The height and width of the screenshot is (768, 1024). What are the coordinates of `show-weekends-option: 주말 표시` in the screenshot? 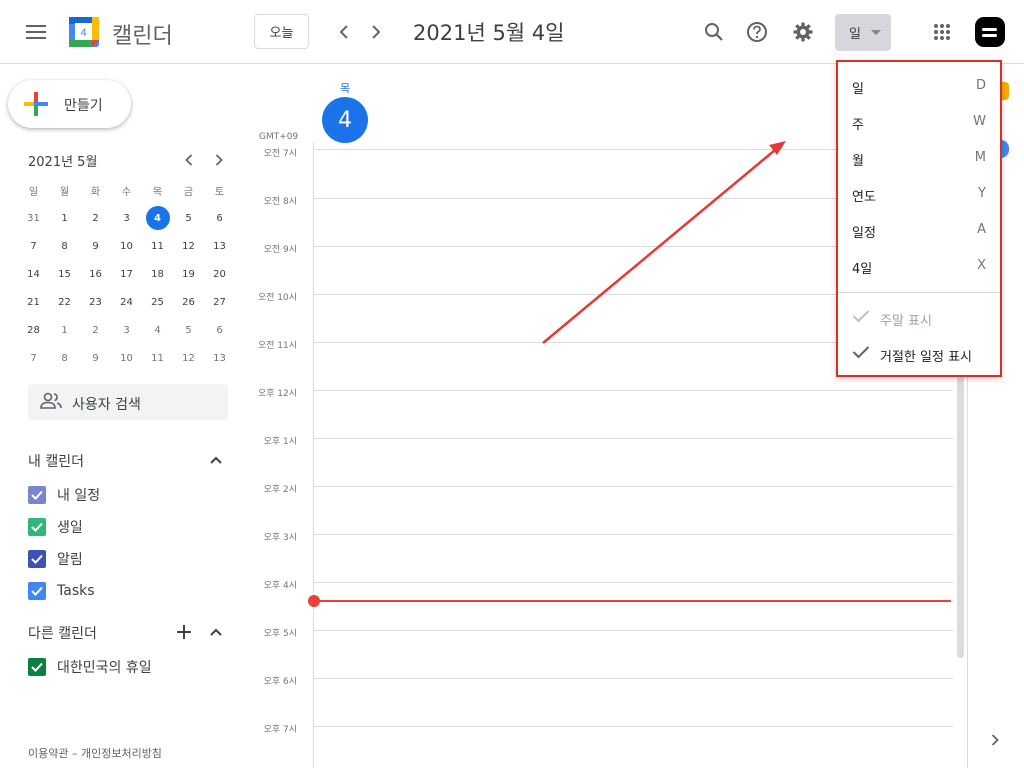 It's located at (919, 318).